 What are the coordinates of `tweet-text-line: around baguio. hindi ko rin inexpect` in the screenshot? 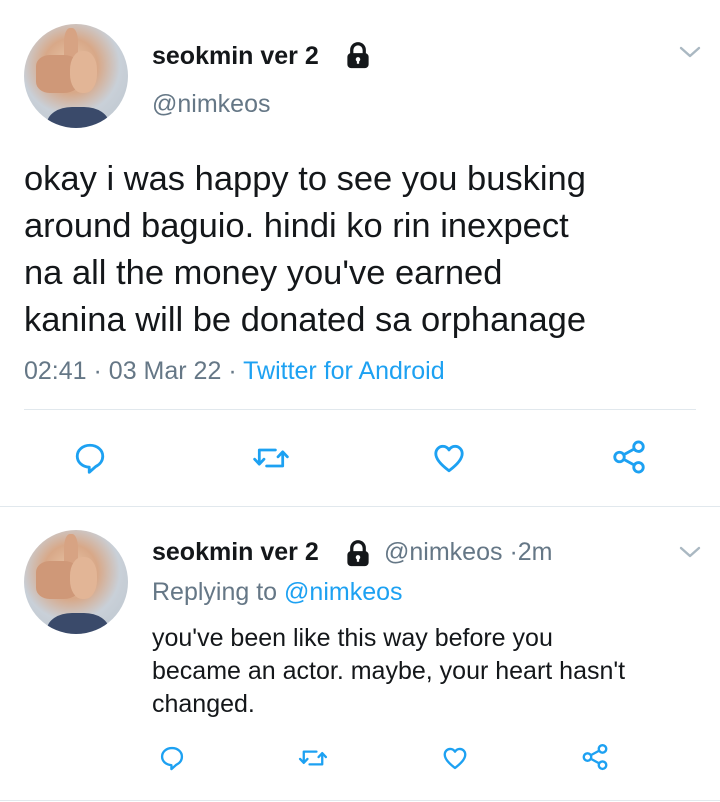 It's located at (296, 226).